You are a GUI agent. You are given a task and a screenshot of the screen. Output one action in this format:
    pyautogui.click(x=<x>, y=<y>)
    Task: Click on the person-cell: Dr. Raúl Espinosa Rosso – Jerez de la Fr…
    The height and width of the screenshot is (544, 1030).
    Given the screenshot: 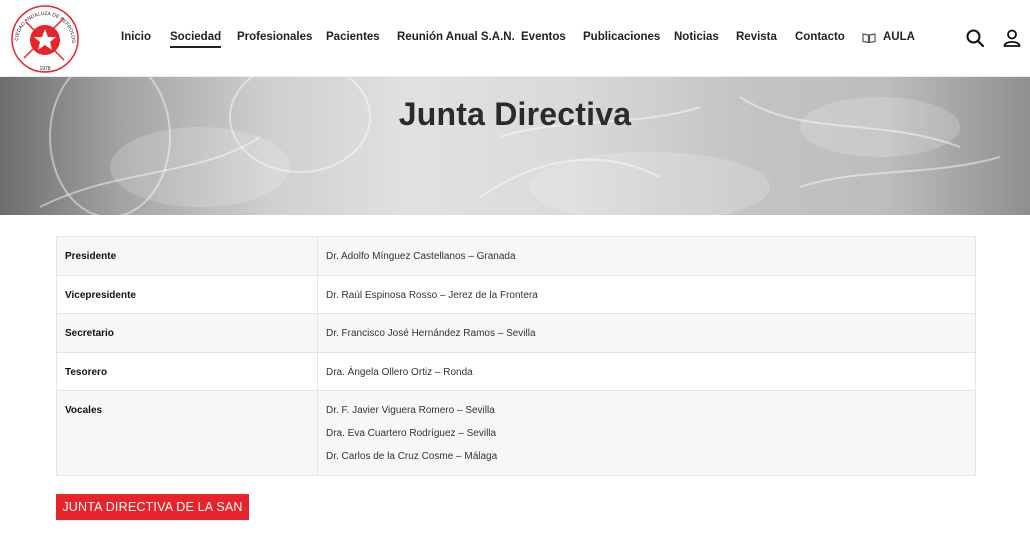 What is the action you would take?
    pyautogui.click(x=646, y=294)
    